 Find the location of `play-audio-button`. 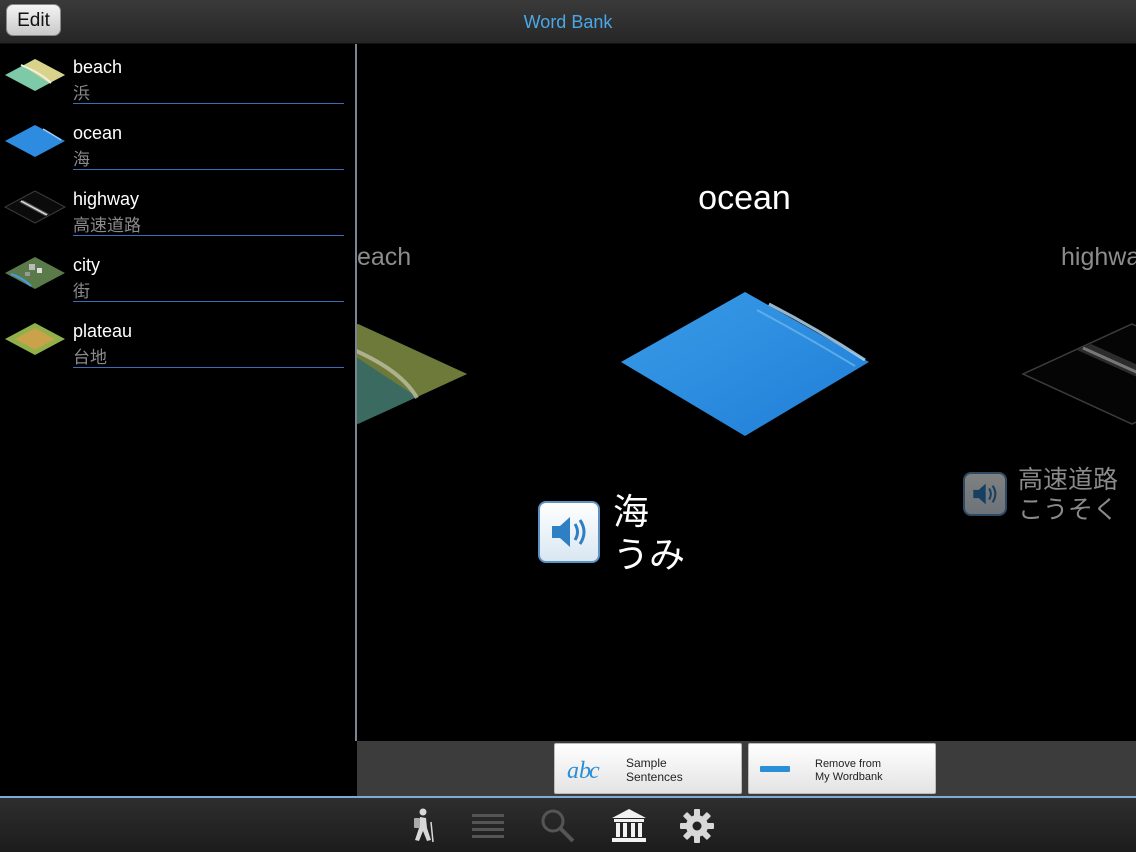

play-audio-button is located at coordinates (569, 532).